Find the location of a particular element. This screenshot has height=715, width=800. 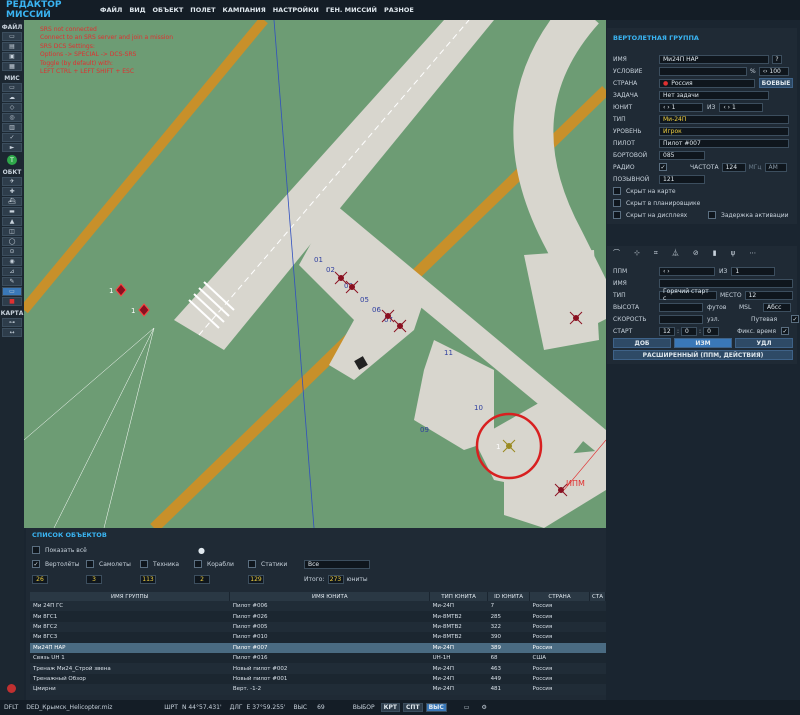

frequency-input: 124 is located at coordinates (733, 167).